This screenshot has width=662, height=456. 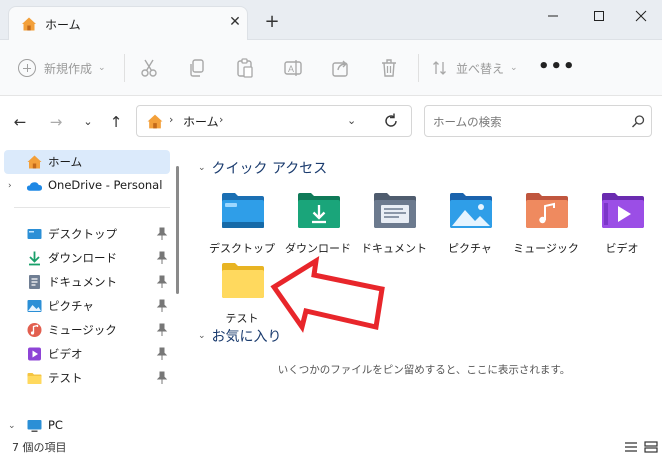 I want to click on sort-button: 並べ替え ⌄, so click(x=475, y=68).